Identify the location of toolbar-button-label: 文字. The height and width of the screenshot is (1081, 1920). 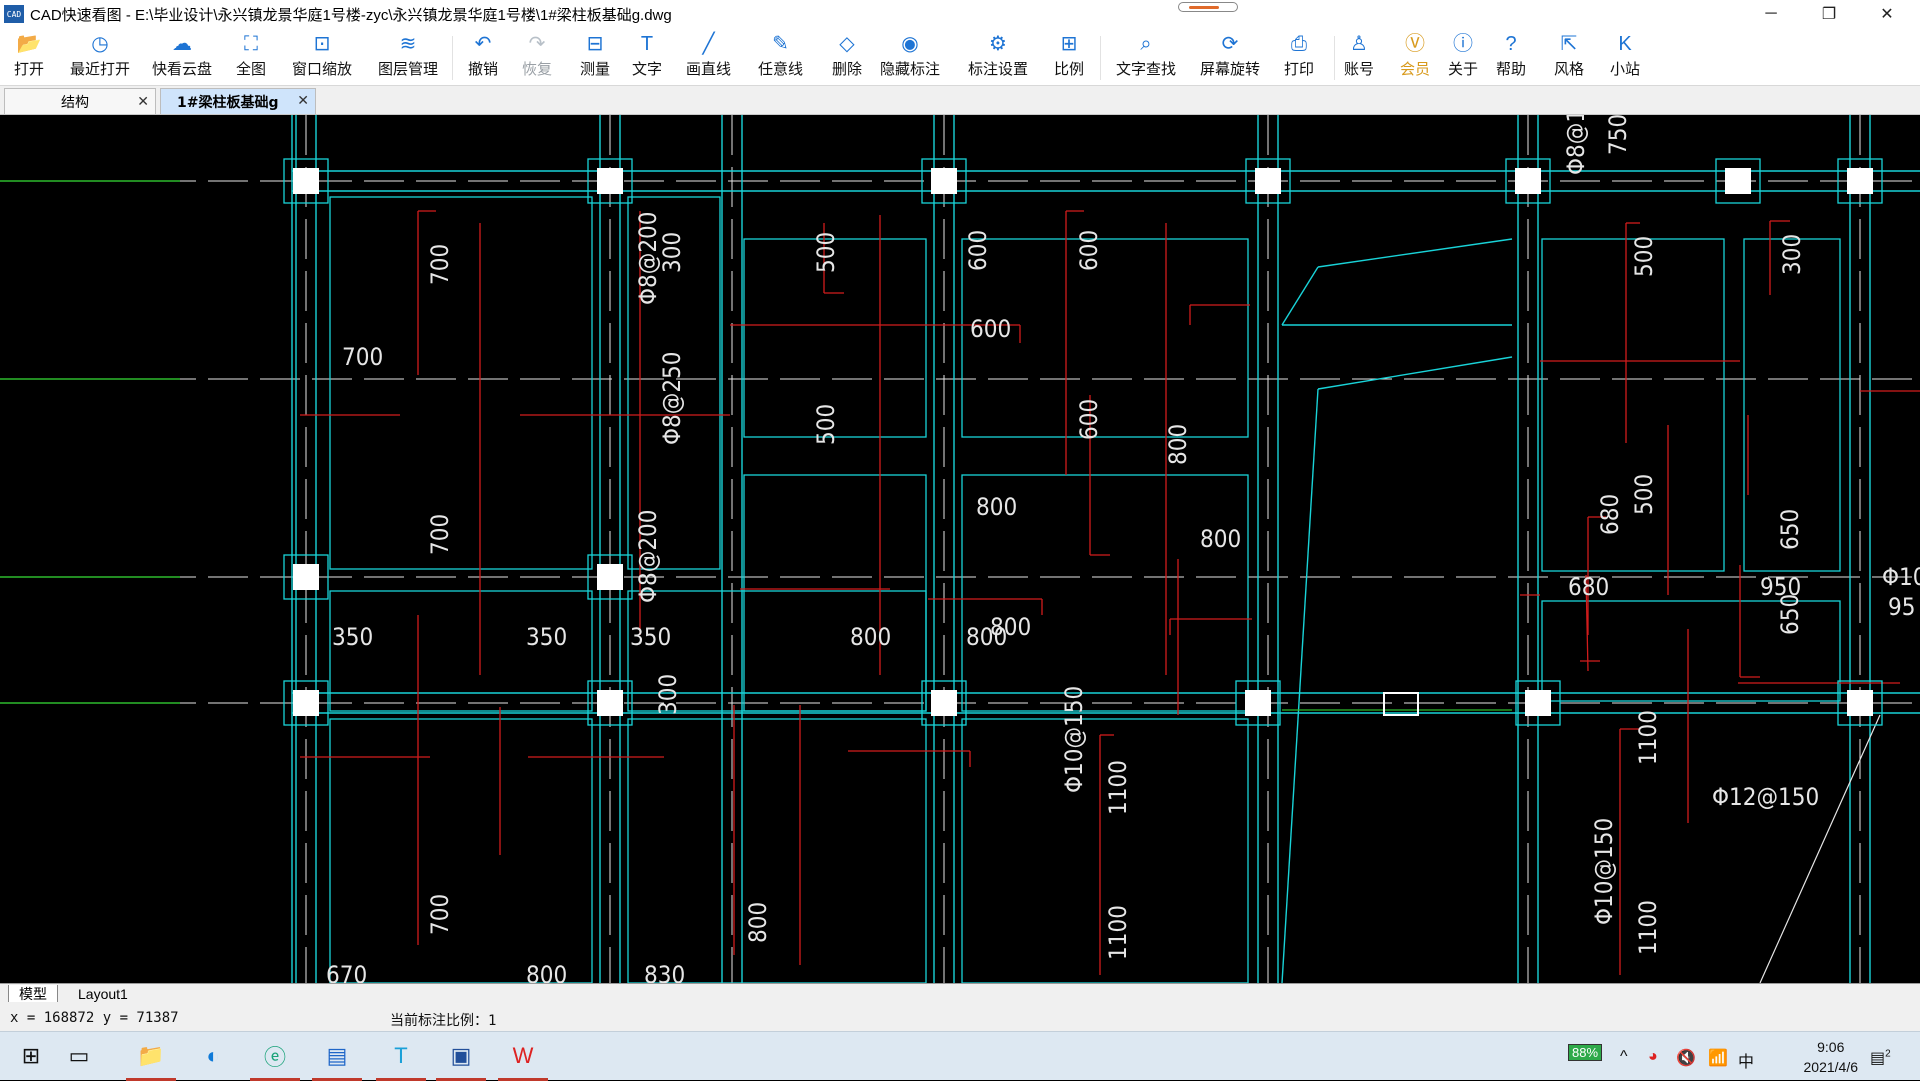
(647, 69).